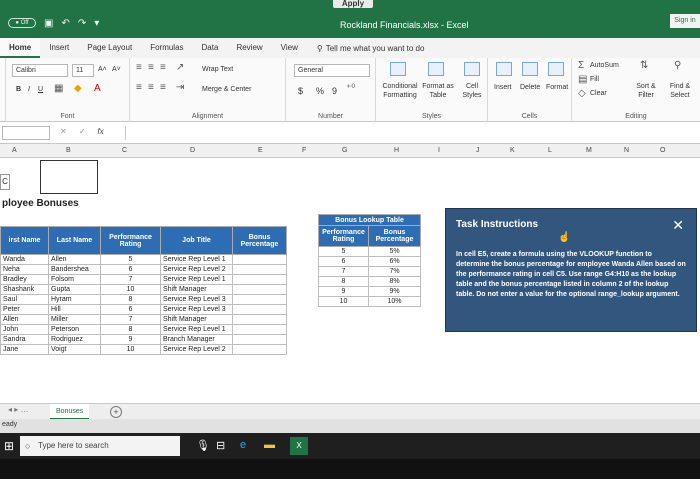  What do you see at coordinates (503, 87) in the screenshot?
I see `insert-button: Insert` at bounding box center [503, 87].